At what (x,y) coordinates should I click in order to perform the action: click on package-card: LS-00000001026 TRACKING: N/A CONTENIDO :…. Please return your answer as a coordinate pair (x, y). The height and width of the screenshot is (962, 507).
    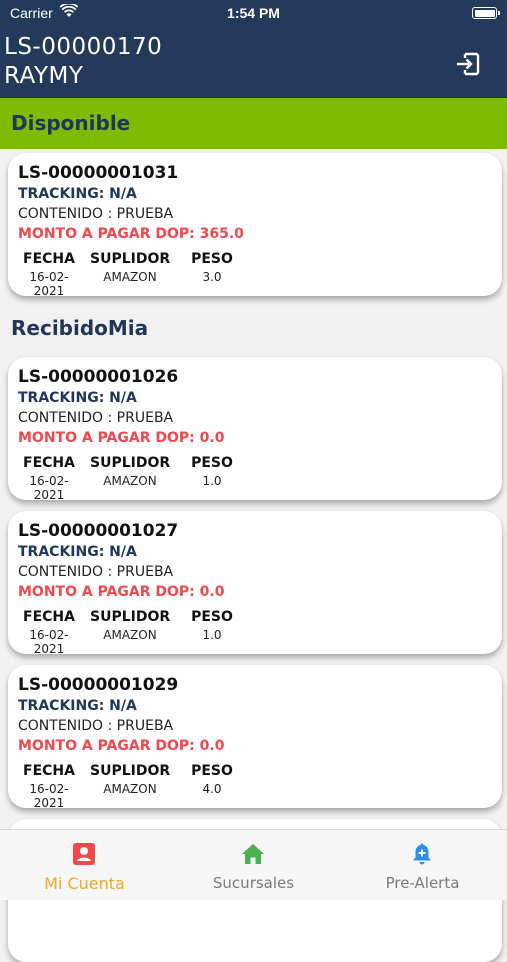
    Looking at the image, I should click on (255, 429).